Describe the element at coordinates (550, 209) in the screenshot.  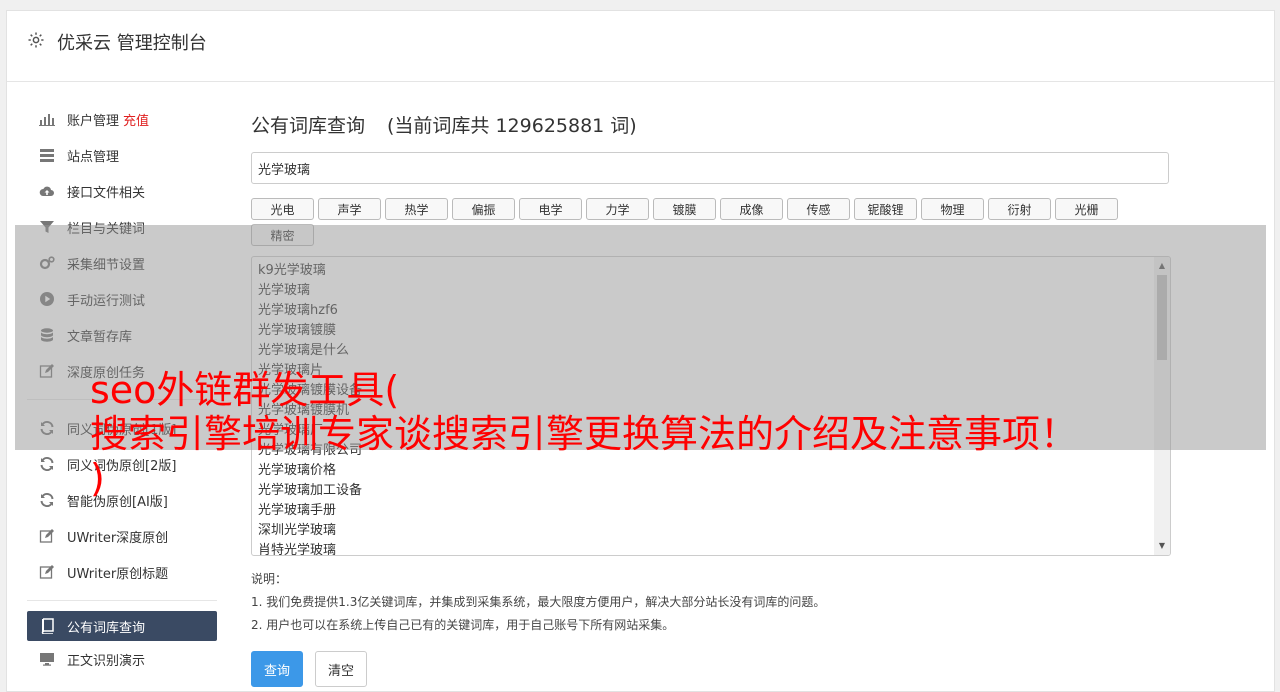
I see `tag-button: 电学` at that location.